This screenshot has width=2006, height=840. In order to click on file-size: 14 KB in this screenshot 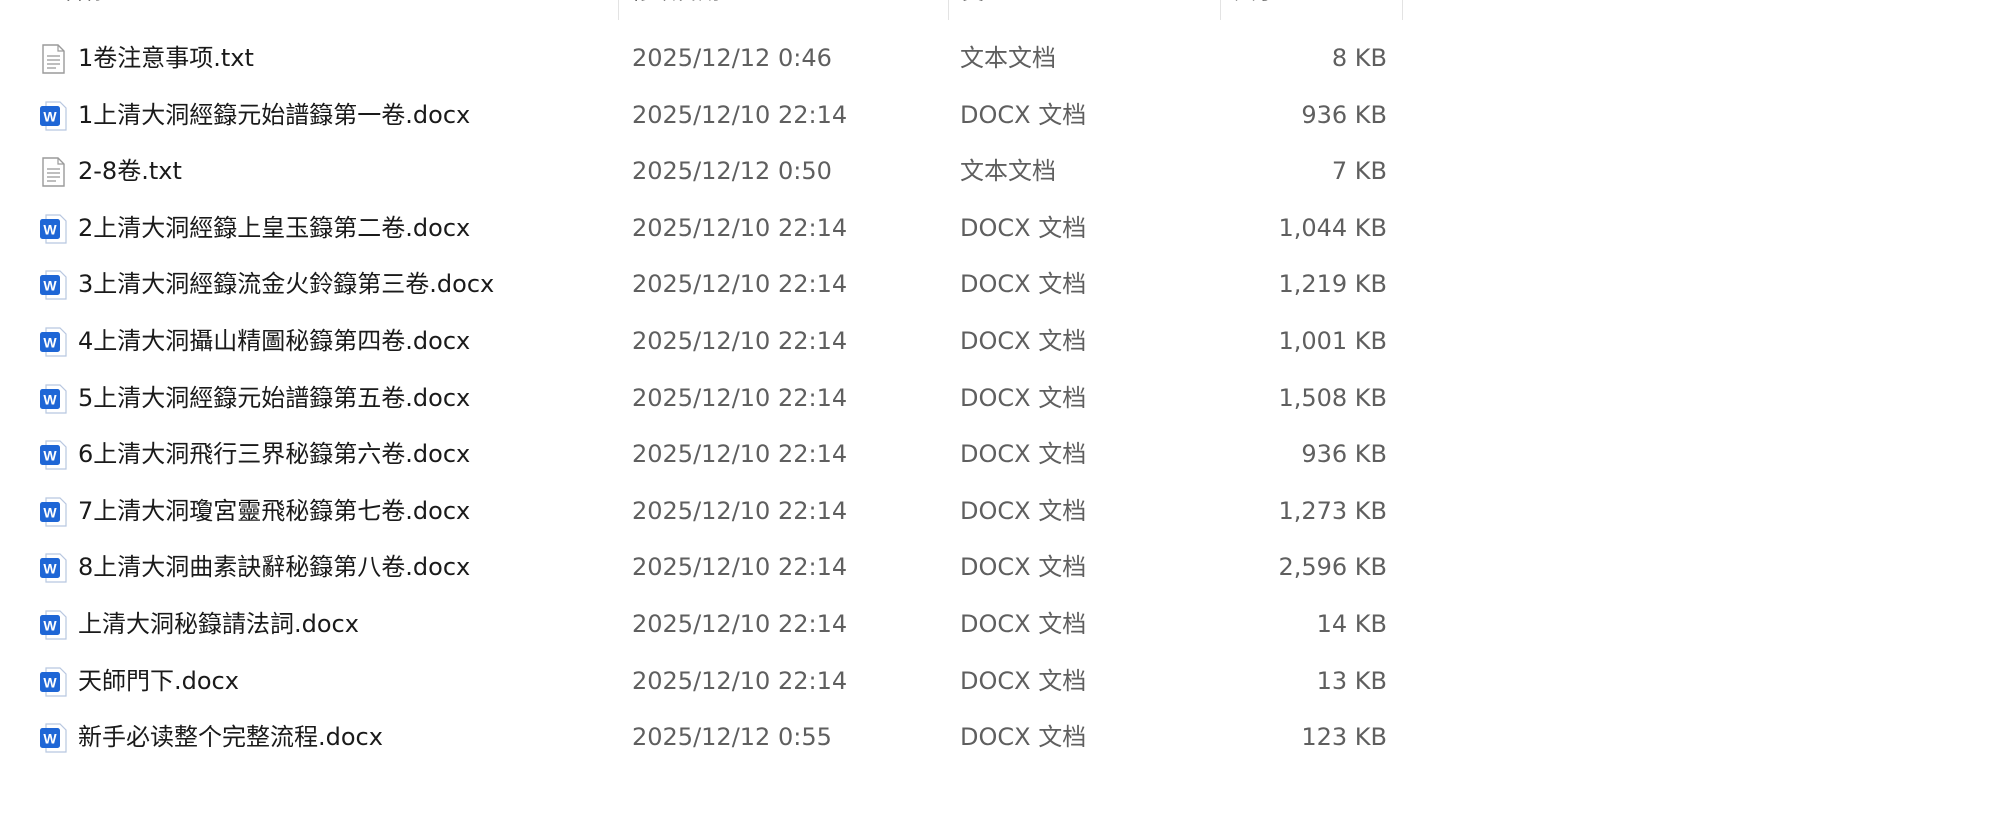, I will do `click(1351, 623)`.